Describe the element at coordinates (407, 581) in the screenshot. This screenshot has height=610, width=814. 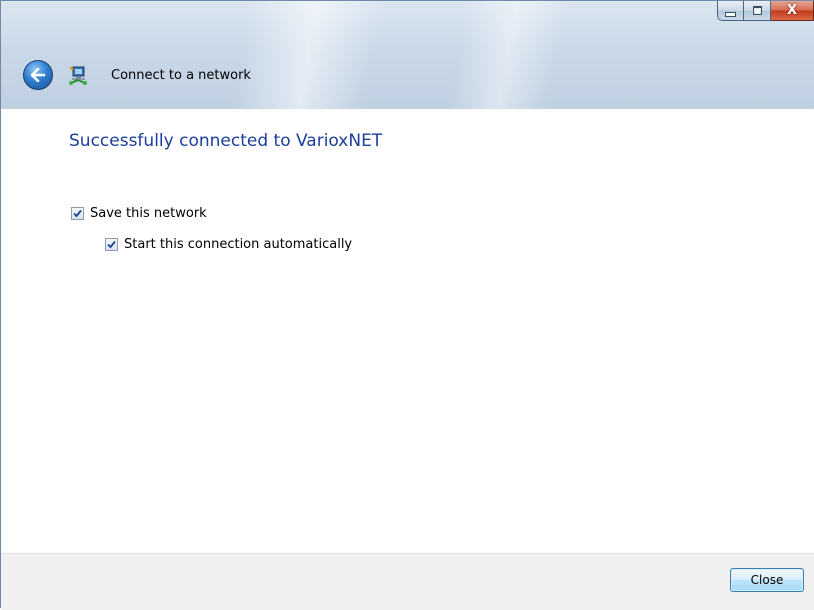
I see `footer-bar: Close` at that location.